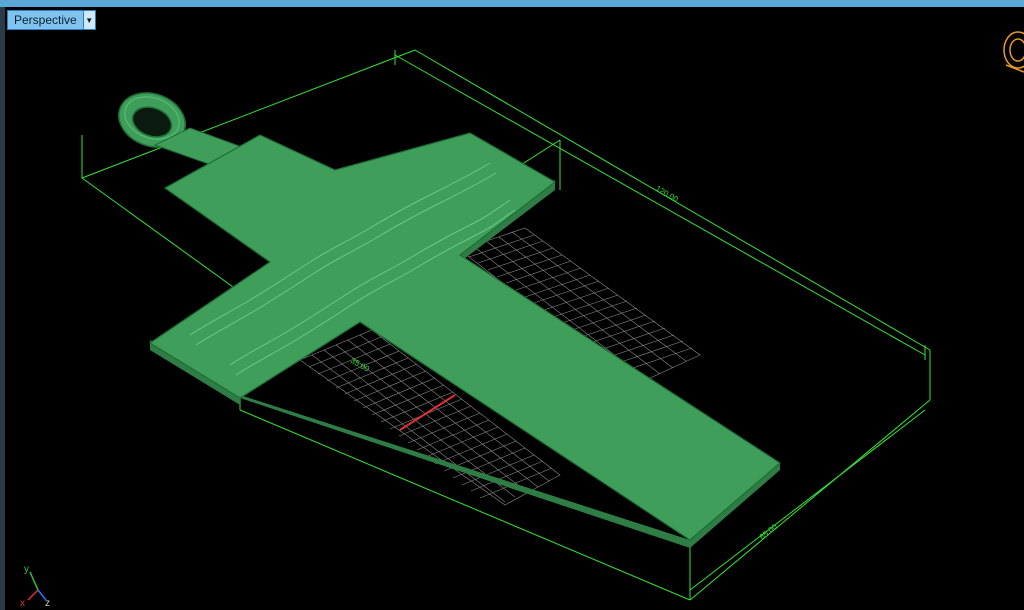 The height and width of the screenshot is (610, 1024). What do you see at coordinates (26, 569) in the screenshot?
I see `axis-y-label: y` at bounding box center [26, 569].